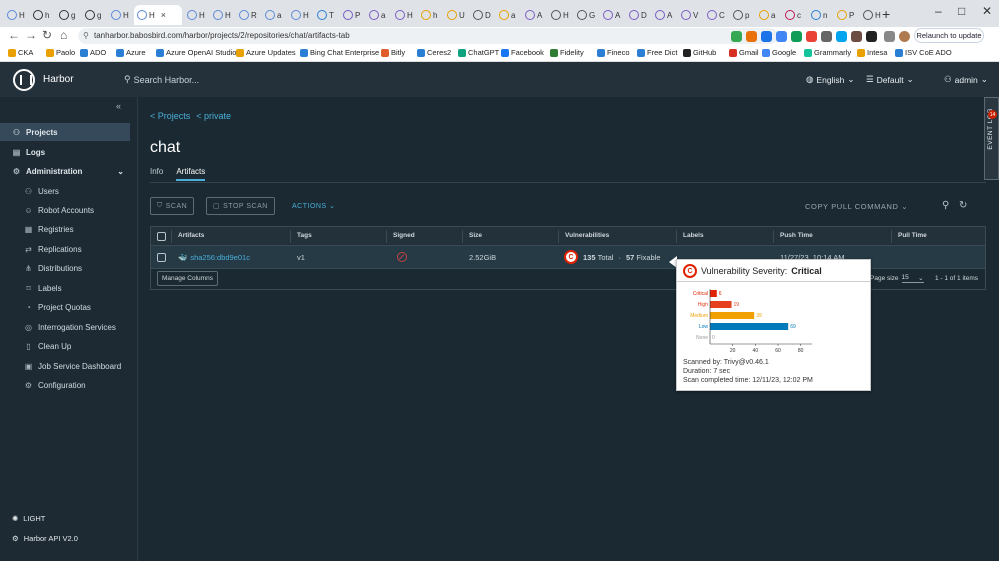 Image resolution: width=999 pixels, height=561 pixels. What do you see at coordinates (987, 11) in the screenshot?
I see `close-window-button: ✕` at bounding box center [987, 11].